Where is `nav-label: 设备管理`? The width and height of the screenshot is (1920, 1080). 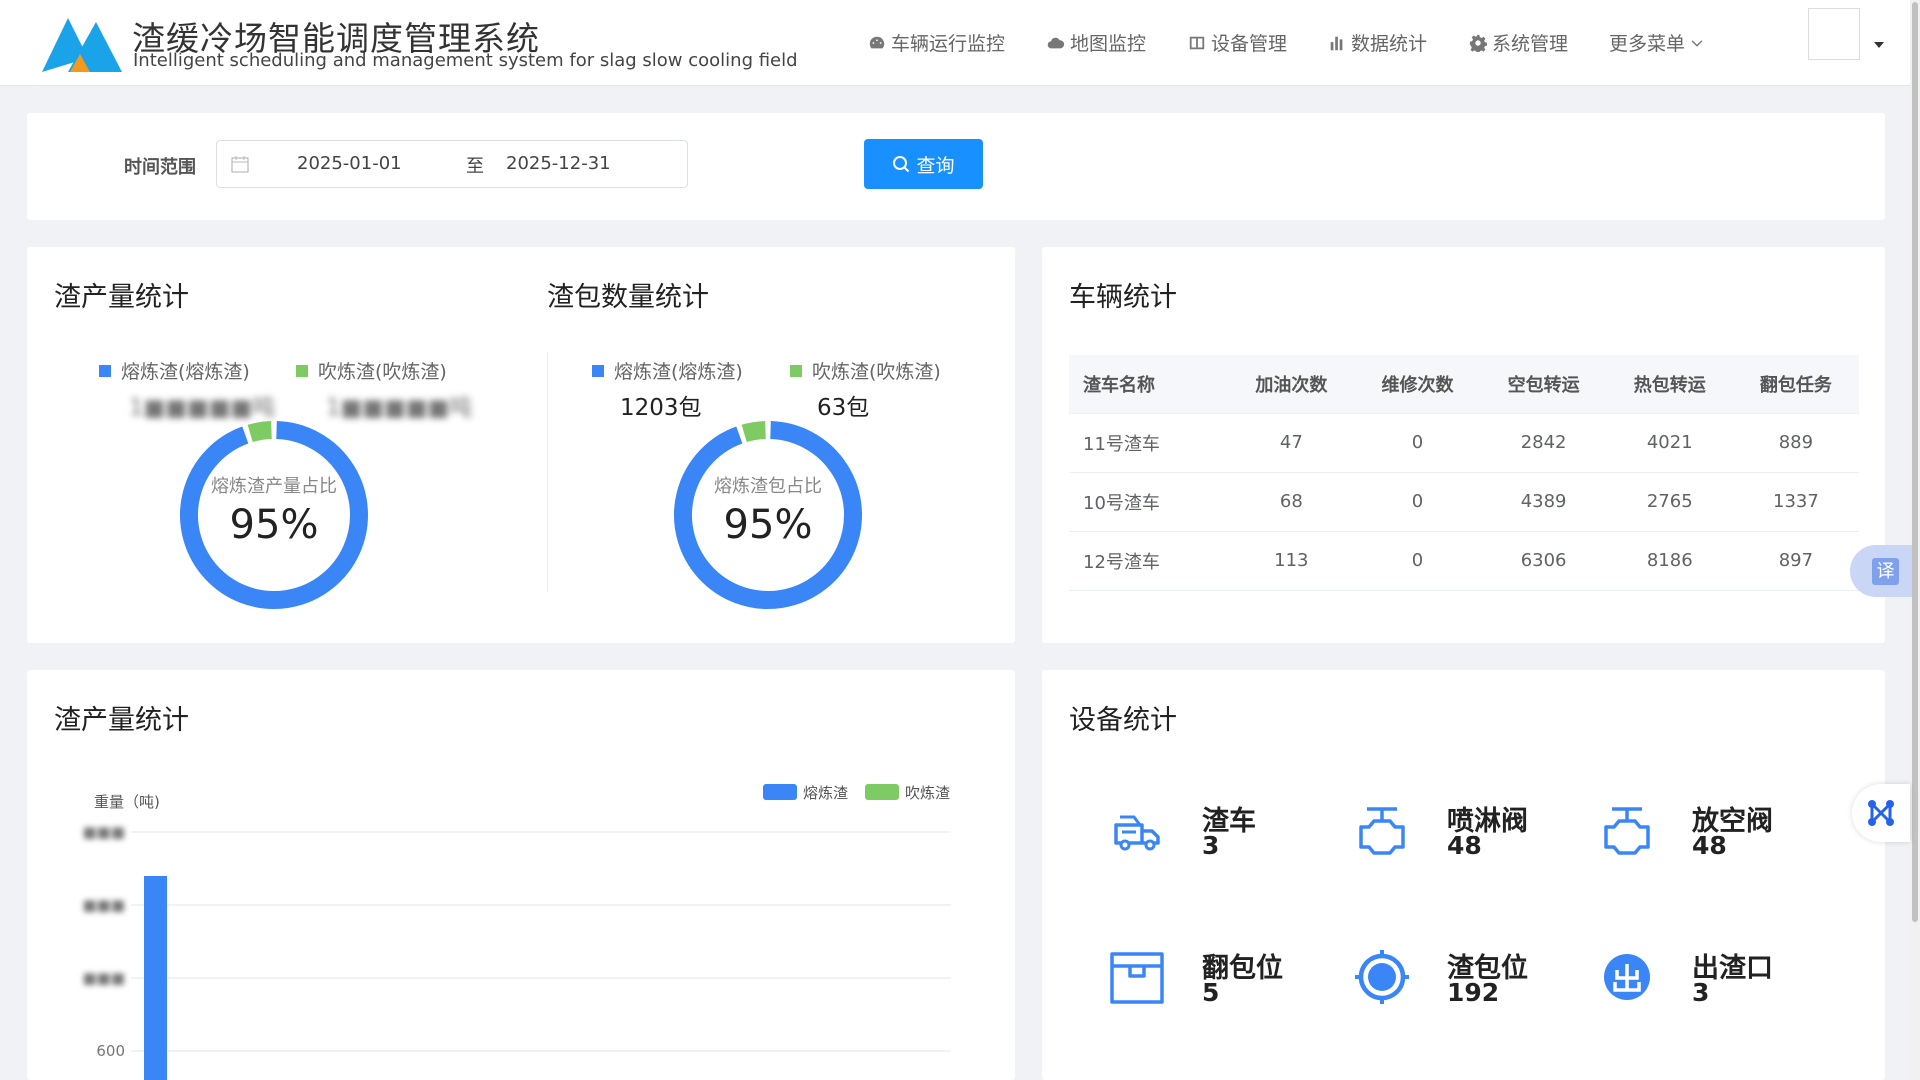 nav-label: 设备管理 is located at coordinates (1249, 44).